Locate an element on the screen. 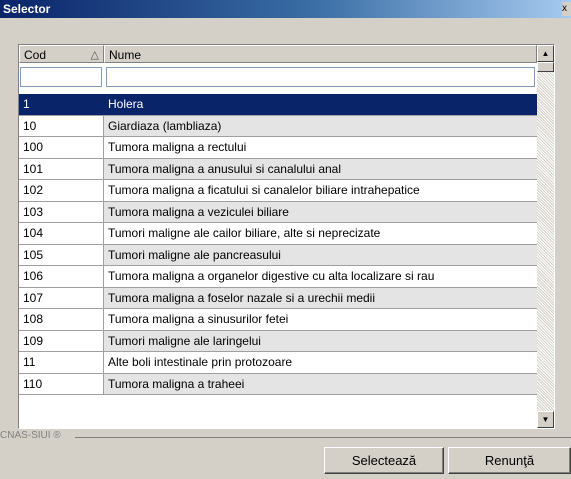 The image size is (571, 479). table-row: 10 Giardiaza (lambliaza) is located at coordinates (278, 126).